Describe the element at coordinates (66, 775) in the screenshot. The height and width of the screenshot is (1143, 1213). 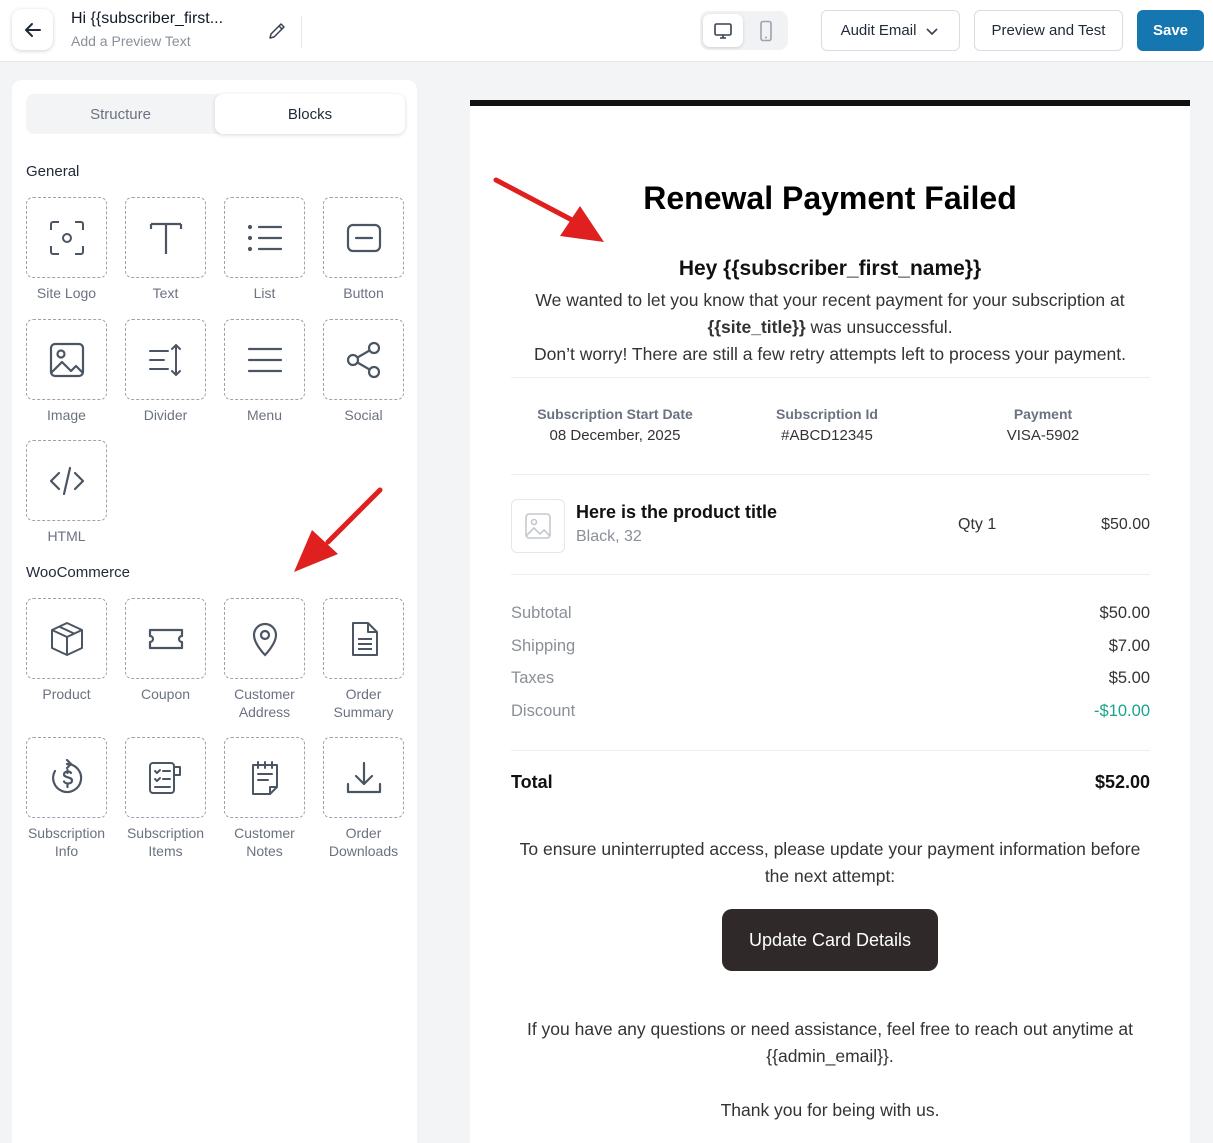
I see `recurring-dollar-icon` at that location.